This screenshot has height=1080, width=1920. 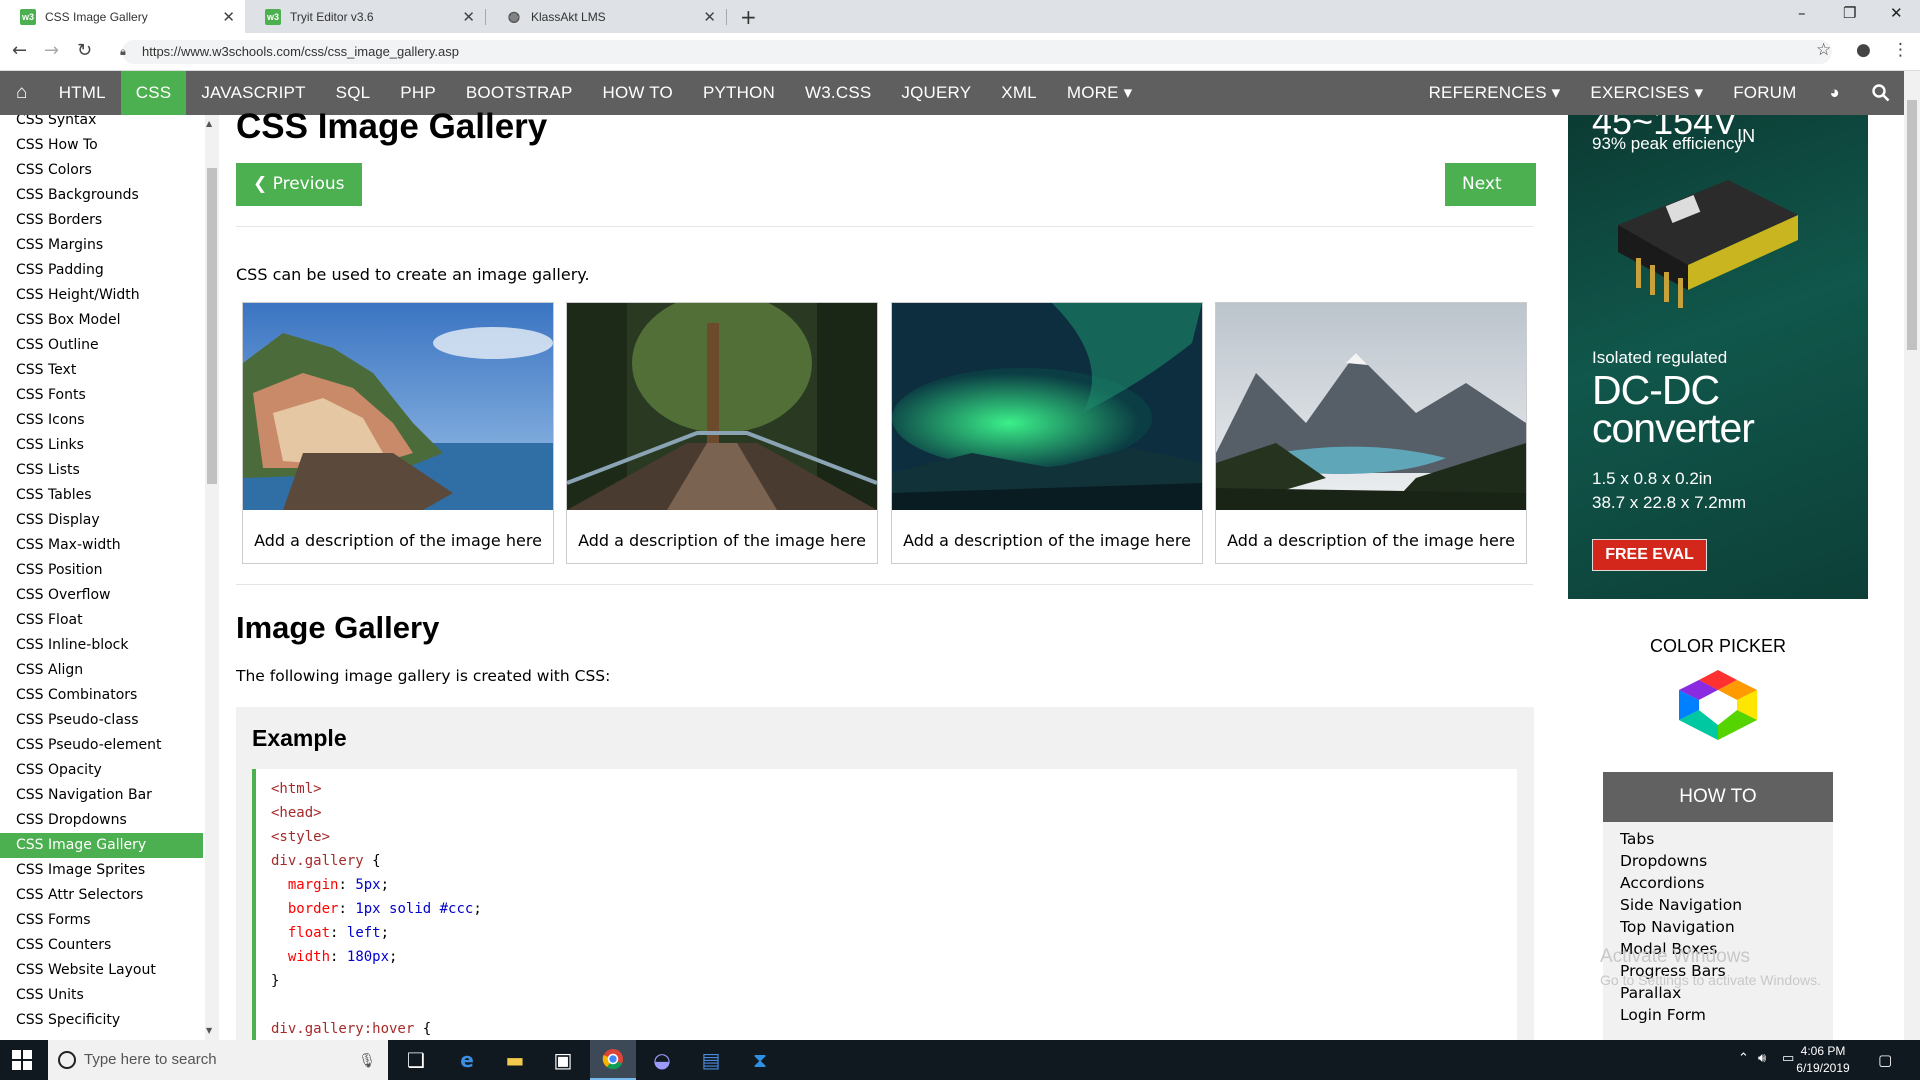 What do you see at coordinates (1490, 200) in the screenshot?
I see `next-button: Next ❯` at bounding box center [1490, 200].